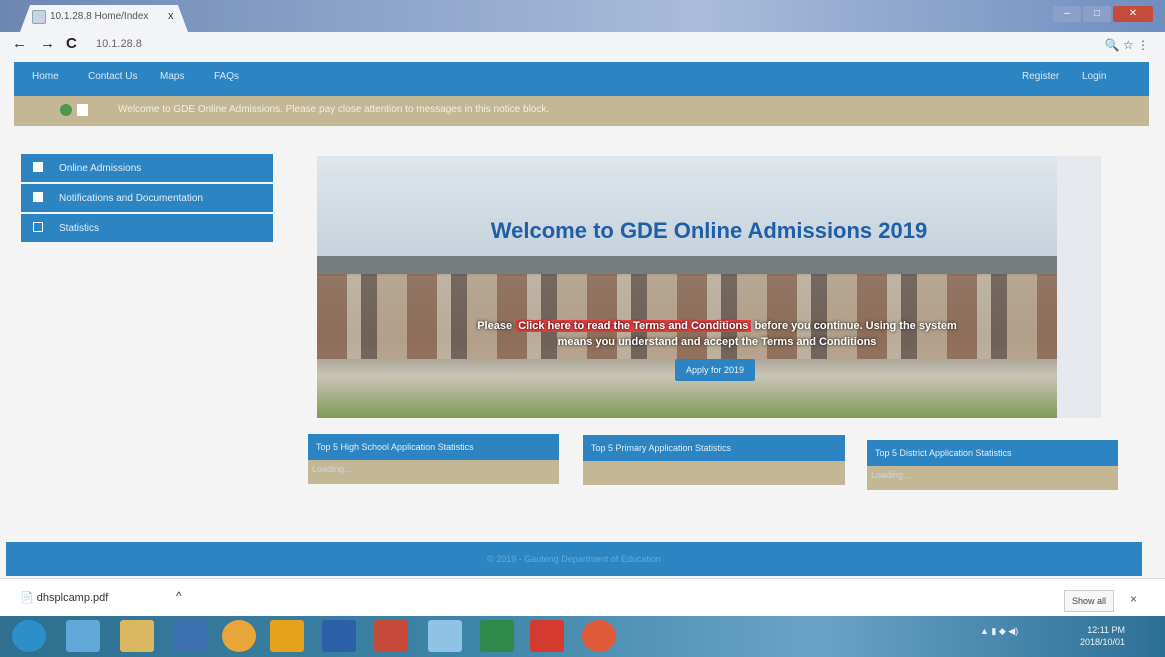 This screenshot has width=1165, height=657. What do you see at coordinates (395, 447) in the screenshot?
I see `stats-box-title: Top 5 High School Application Statistics` at bounding box center [395, 447].